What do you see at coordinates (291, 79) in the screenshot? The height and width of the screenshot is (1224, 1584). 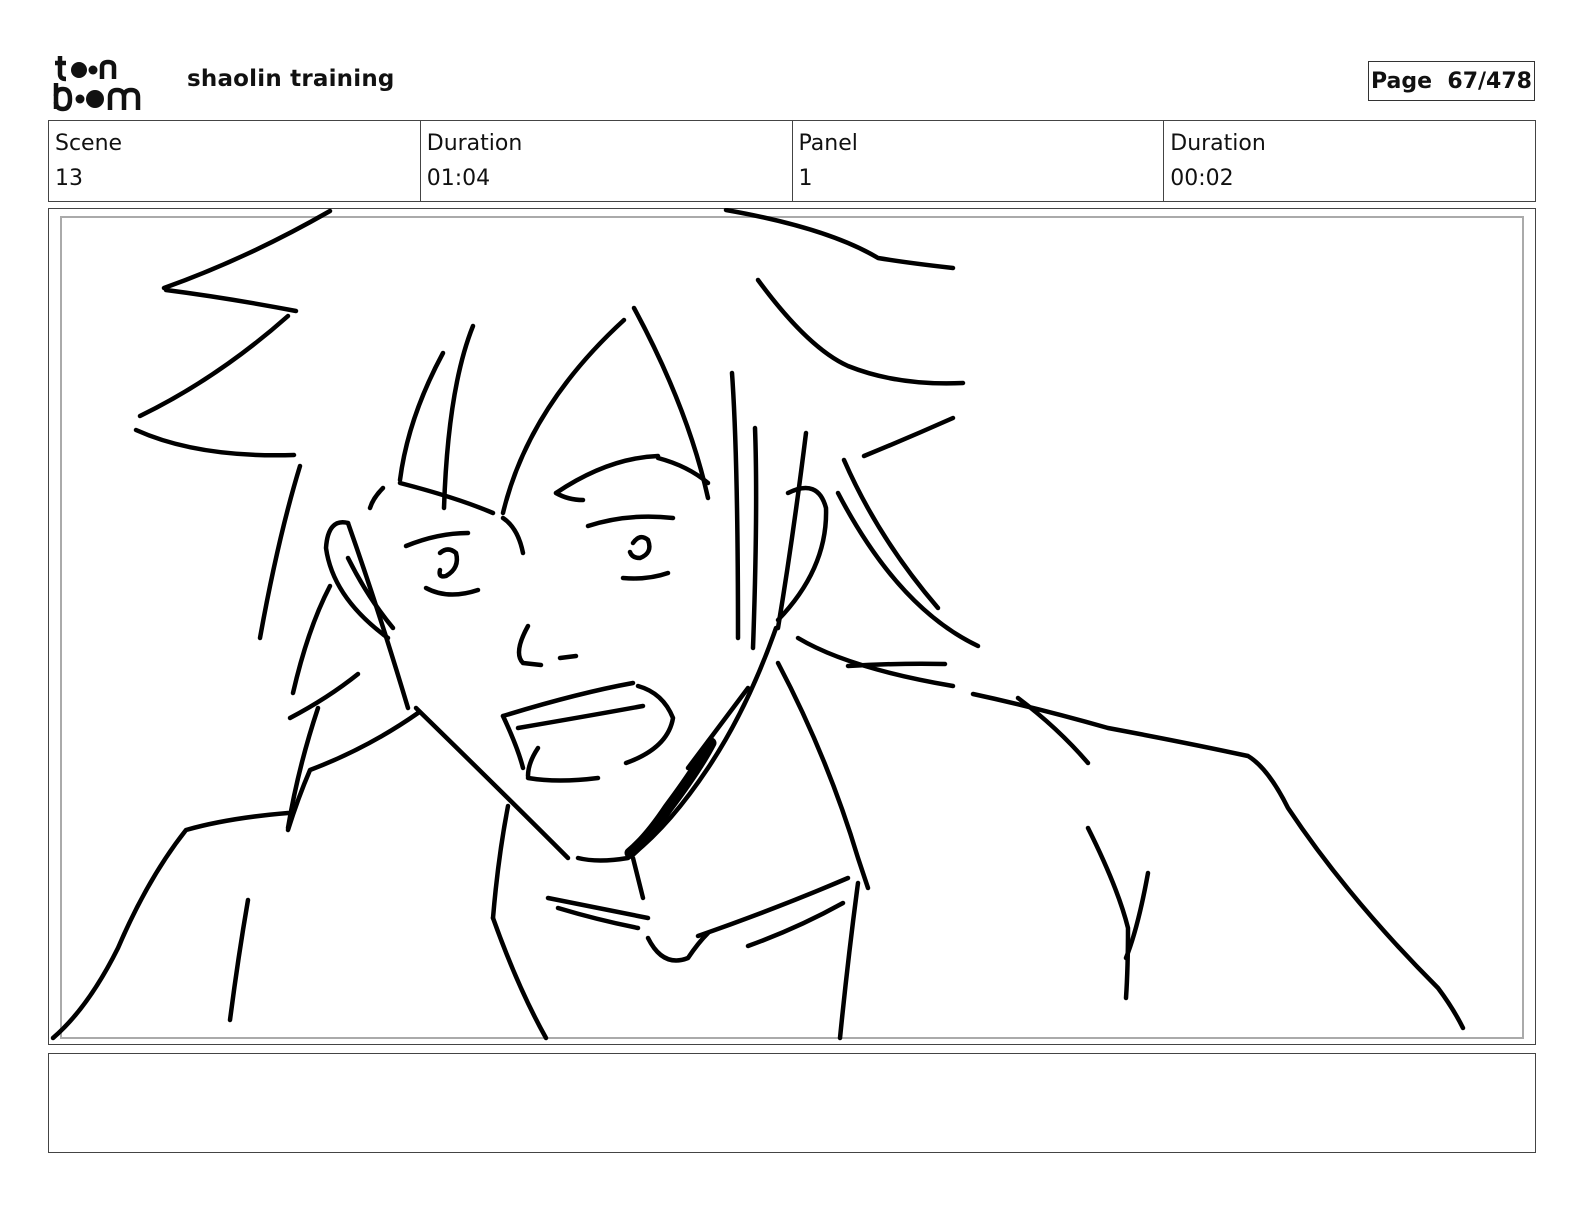 I see `project-title: shaolin training` at bounding box center [291, 79].